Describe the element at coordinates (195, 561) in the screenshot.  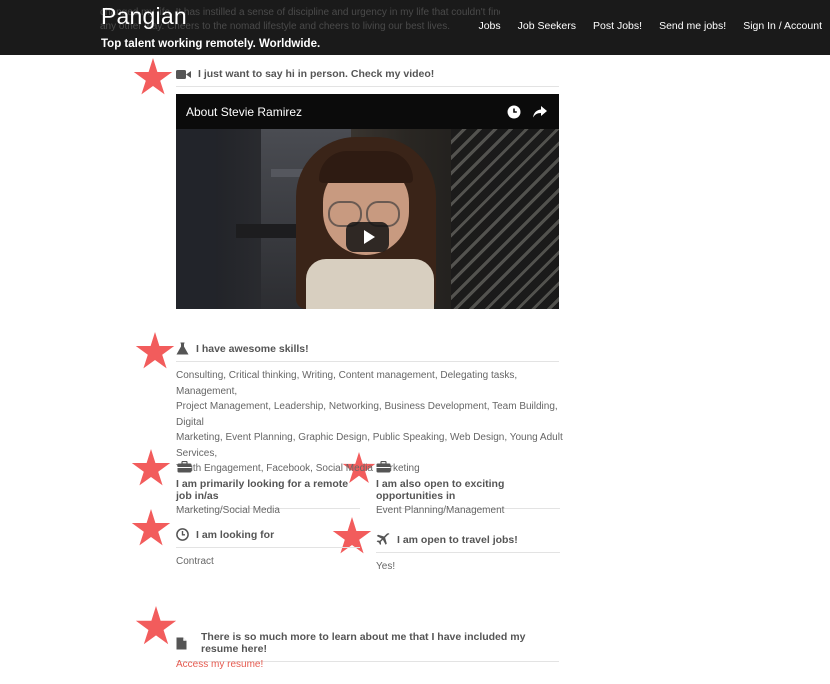
I see `looking-for-value: Contract` at that location.